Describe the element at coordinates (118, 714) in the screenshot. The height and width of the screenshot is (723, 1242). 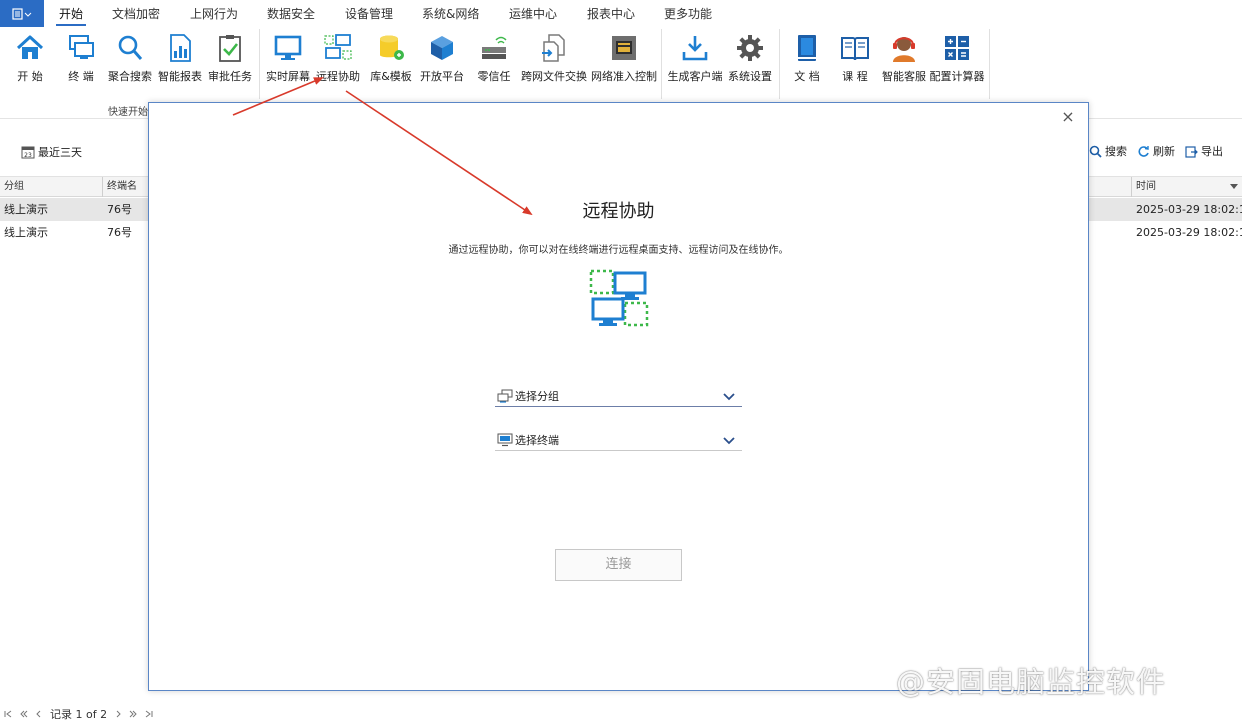
I see `next-icon` at that location.